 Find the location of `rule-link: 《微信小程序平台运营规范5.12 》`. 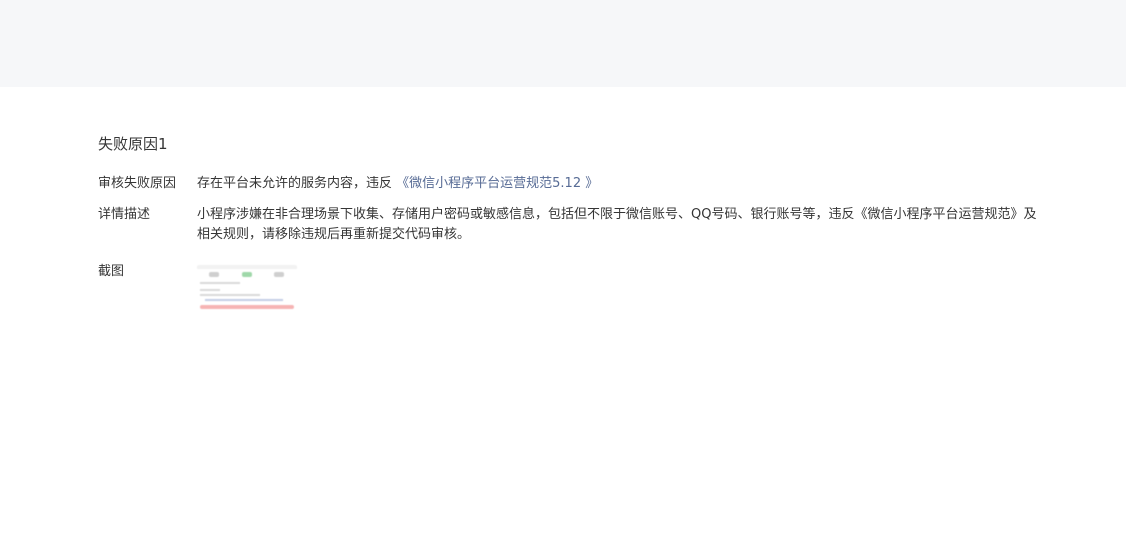

rule-link: 《微信小程序平台运营规范5.12 》 is located at coordinates (497, 183).